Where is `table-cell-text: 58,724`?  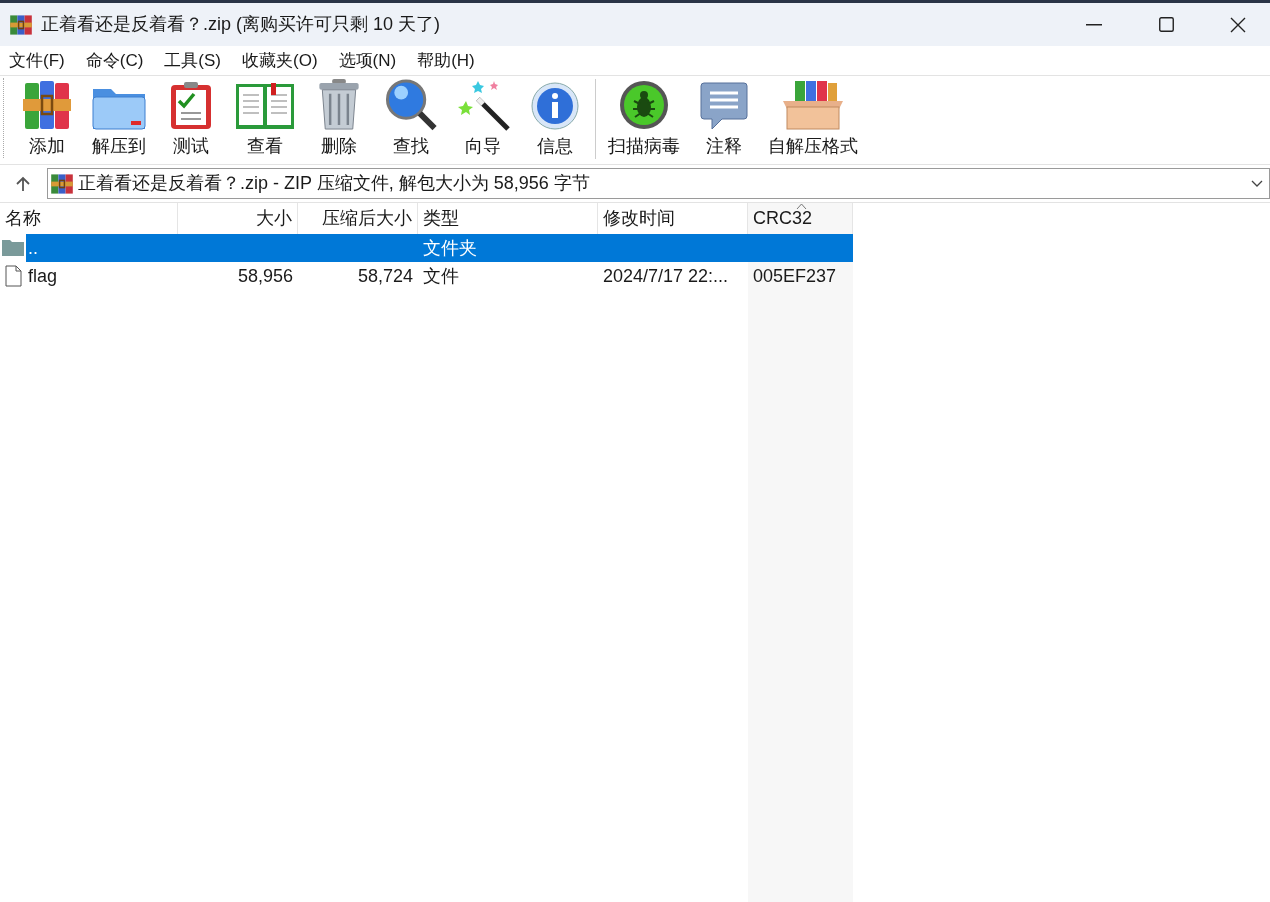 table-cell-text: 58,724 is located at coordinates (385, 276).